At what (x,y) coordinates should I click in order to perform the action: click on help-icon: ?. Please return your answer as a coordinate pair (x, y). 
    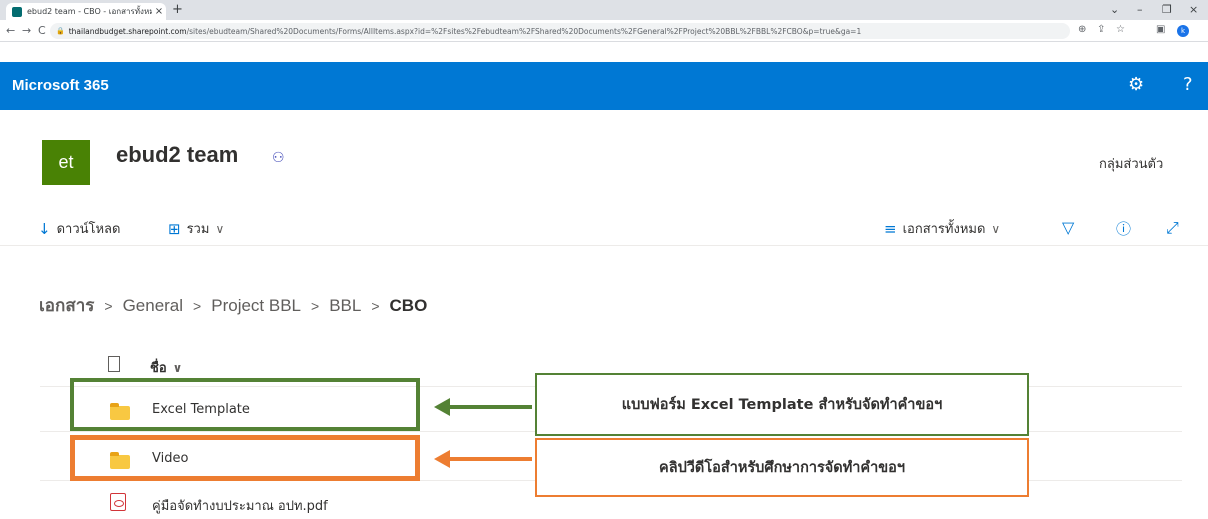
    Looking at the image, I should click on (1188, 84).